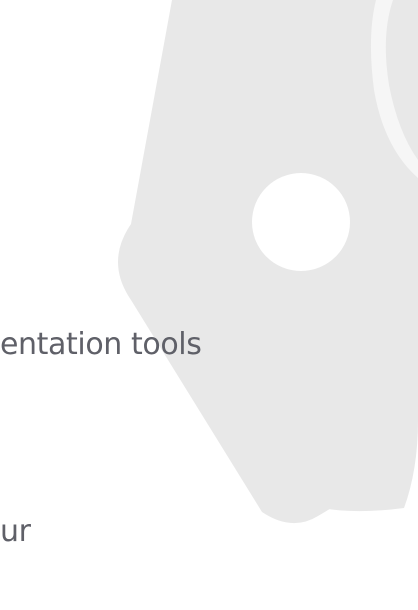 The width and height of the screenshot is (418, 610). I want to click on logo-inner-circle, so click(301, 222).